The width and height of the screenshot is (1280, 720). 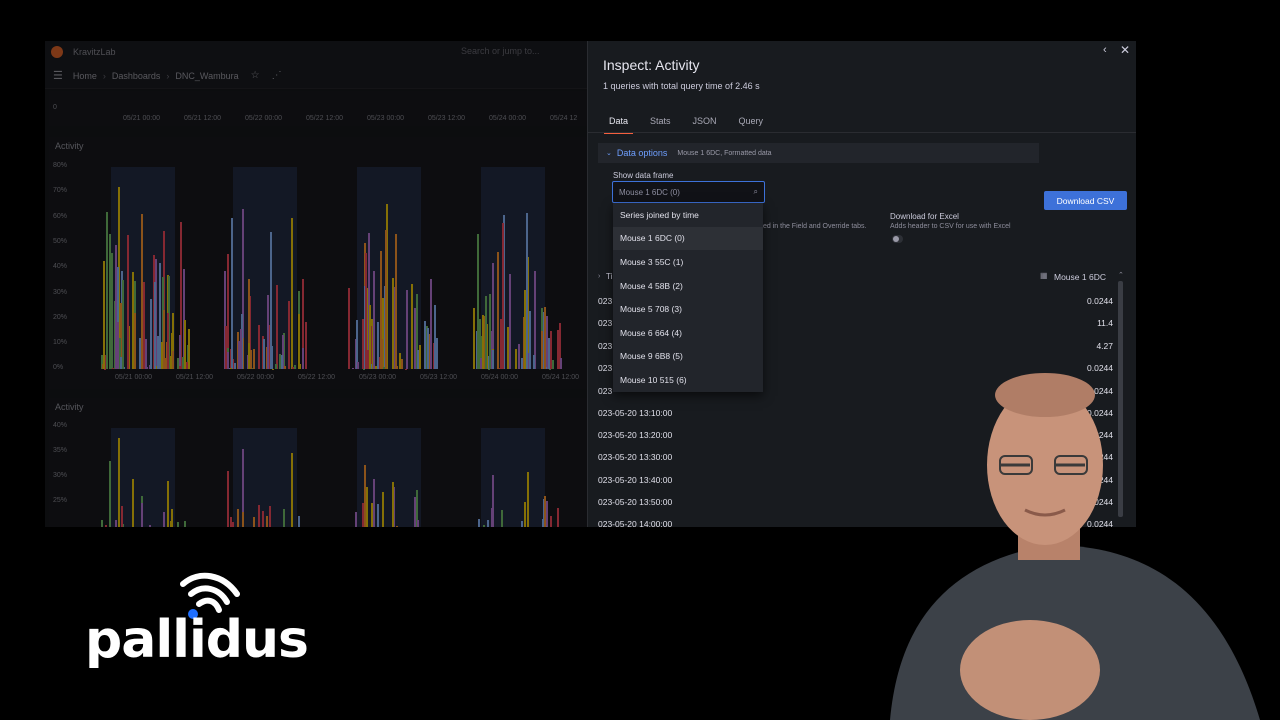 I want to click on close-icon: ✕, so click(x=1125, y=50).